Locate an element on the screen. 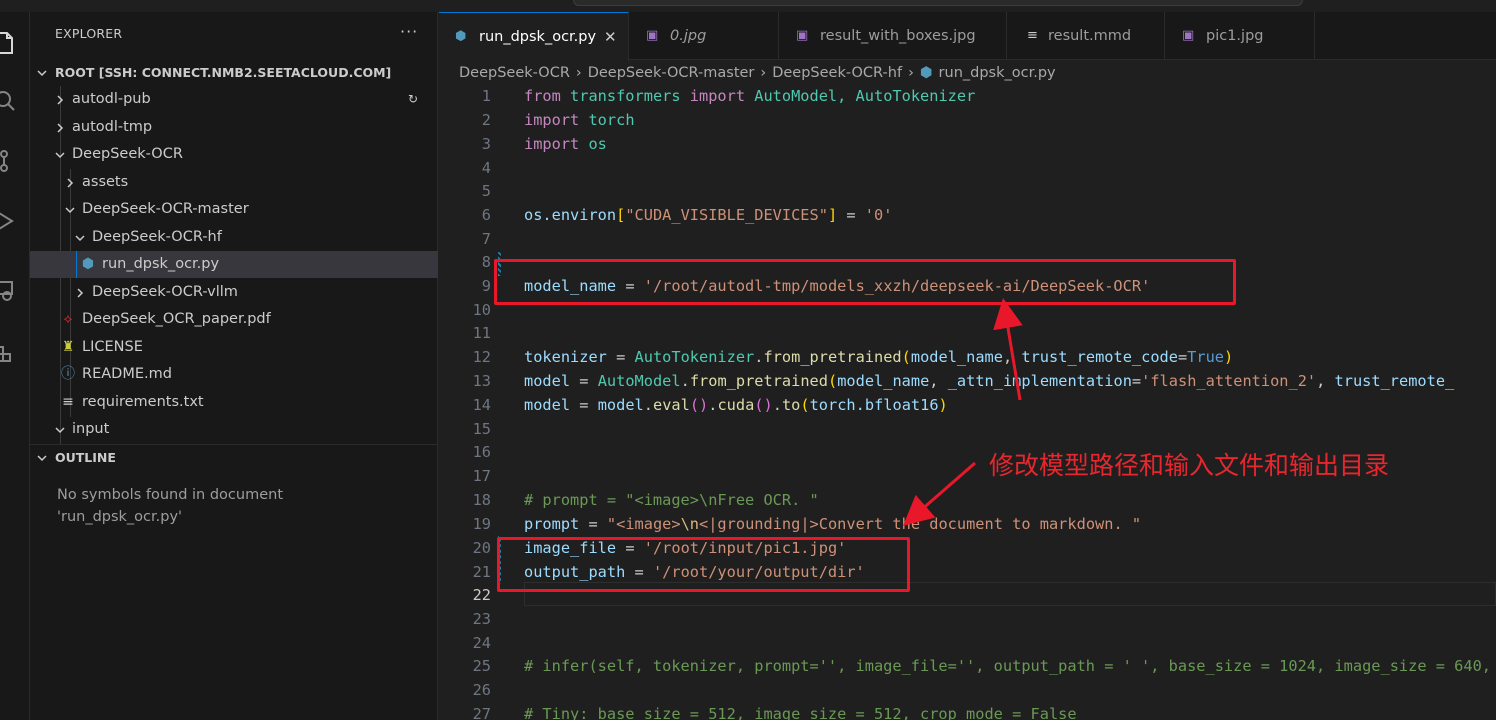 This screenshot has width=1496, height=720. line-number: 9 is located at coordinates (486, 286).